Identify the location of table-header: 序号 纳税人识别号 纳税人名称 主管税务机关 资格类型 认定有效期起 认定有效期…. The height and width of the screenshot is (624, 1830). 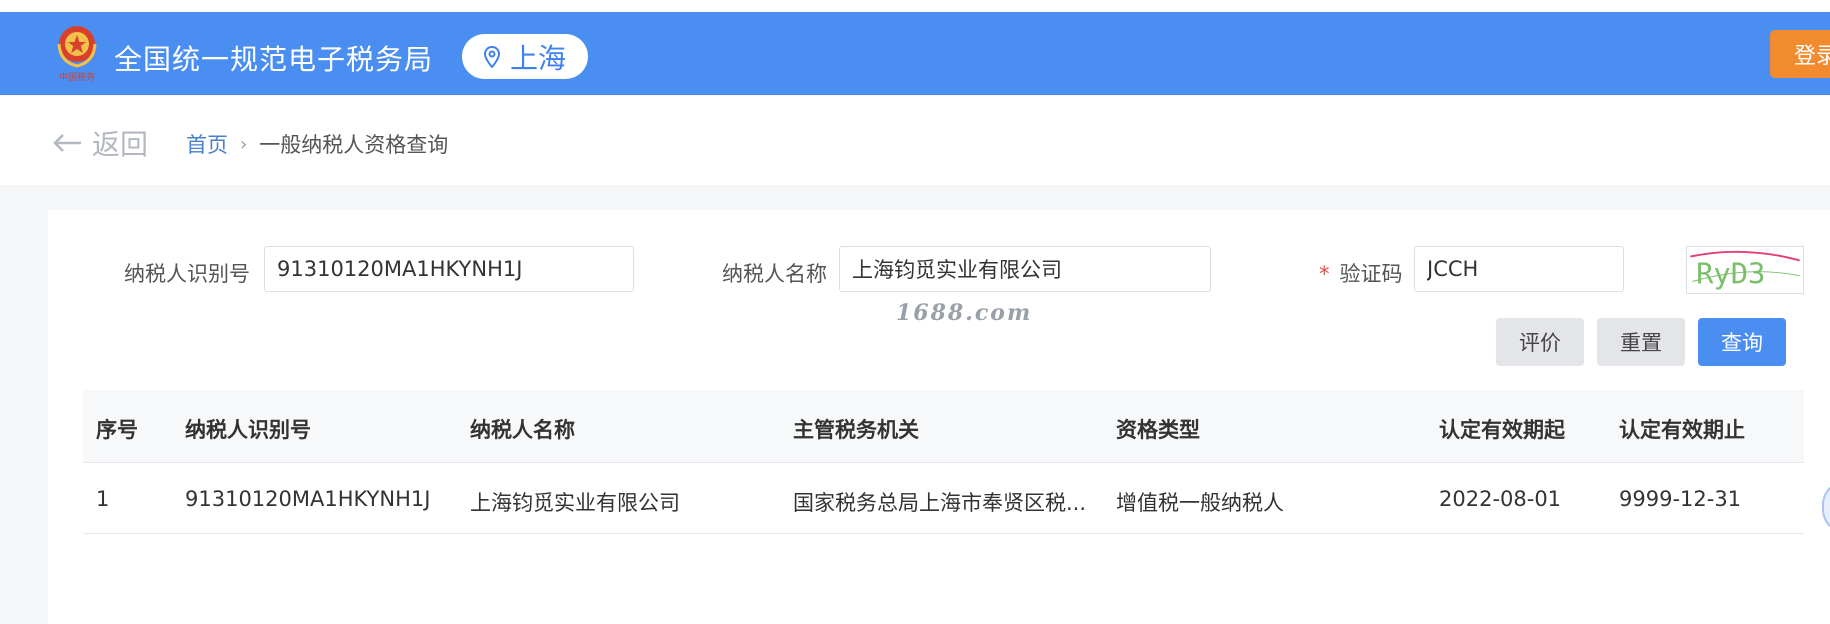
(943, 426).